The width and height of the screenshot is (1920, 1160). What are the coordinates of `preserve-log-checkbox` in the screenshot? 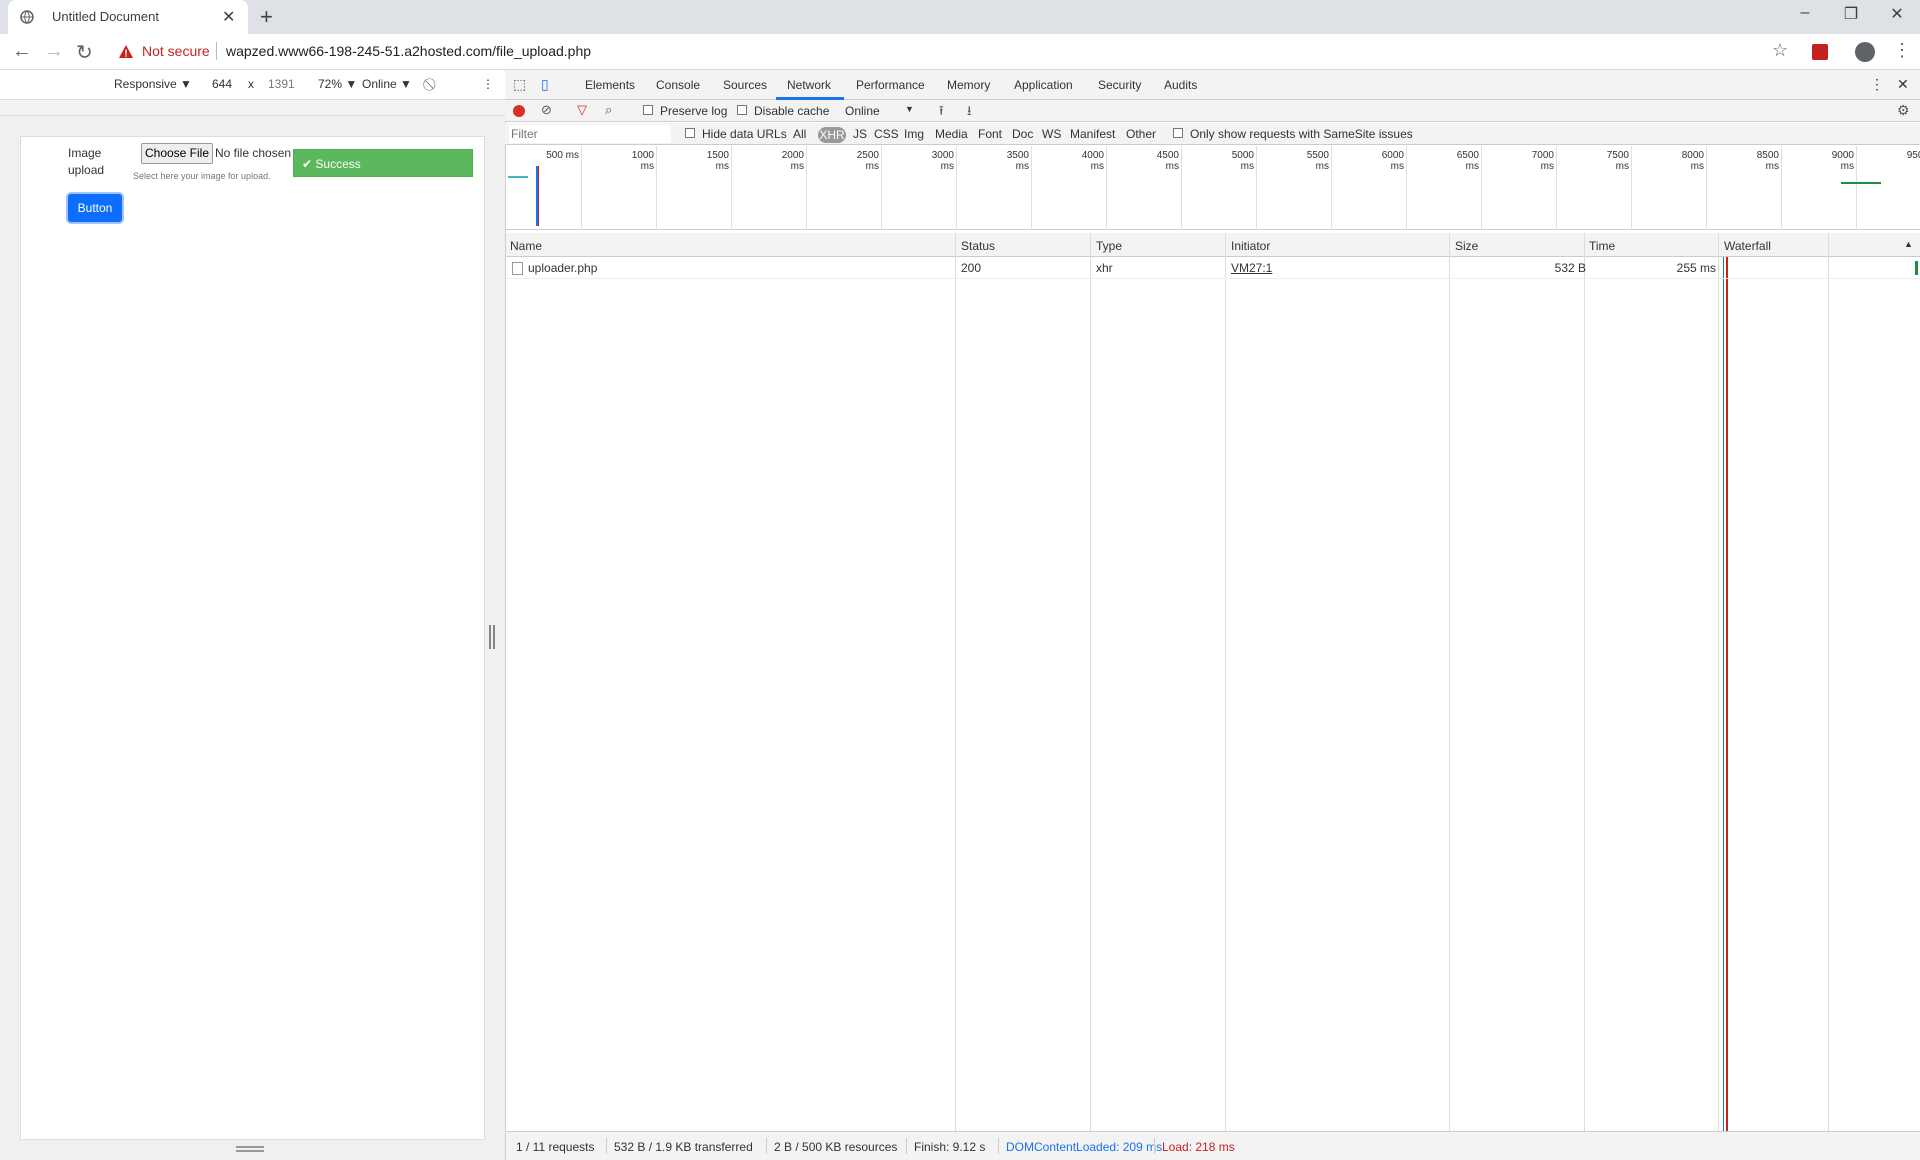 It's located at (648, 110).